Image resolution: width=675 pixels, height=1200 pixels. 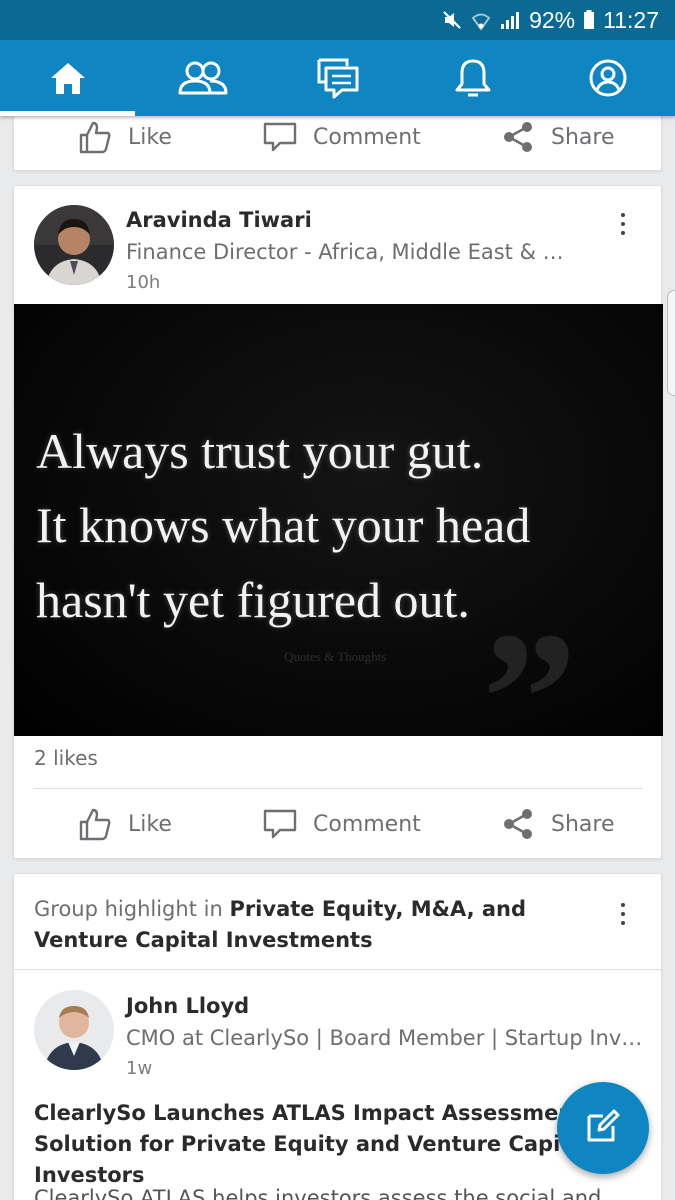 I want to click on compose-post-button, so click(x=603, y=1128).